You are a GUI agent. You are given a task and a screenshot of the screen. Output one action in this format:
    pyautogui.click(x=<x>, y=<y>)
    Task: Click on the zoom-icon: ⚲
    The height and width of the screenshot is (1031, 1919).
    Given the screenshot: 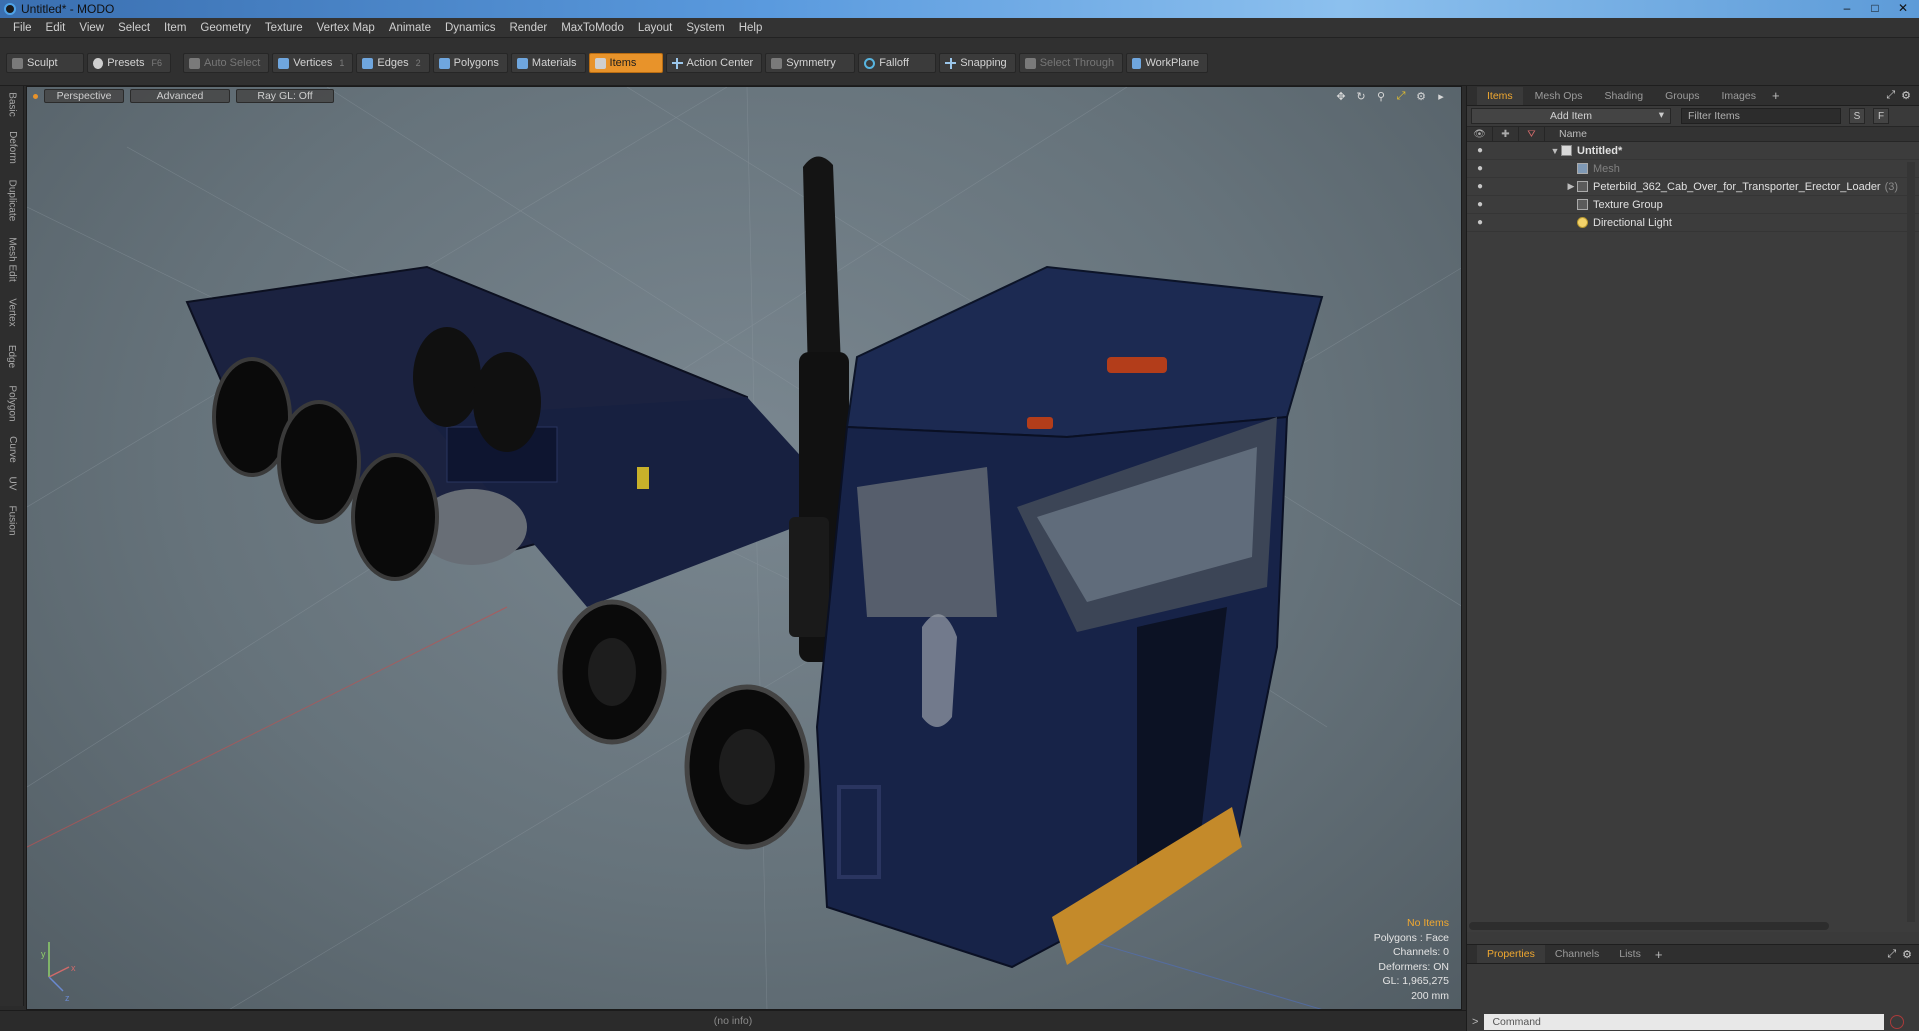 What is the action you would take?
    pyautogui.click(x=1381, y=96)
    